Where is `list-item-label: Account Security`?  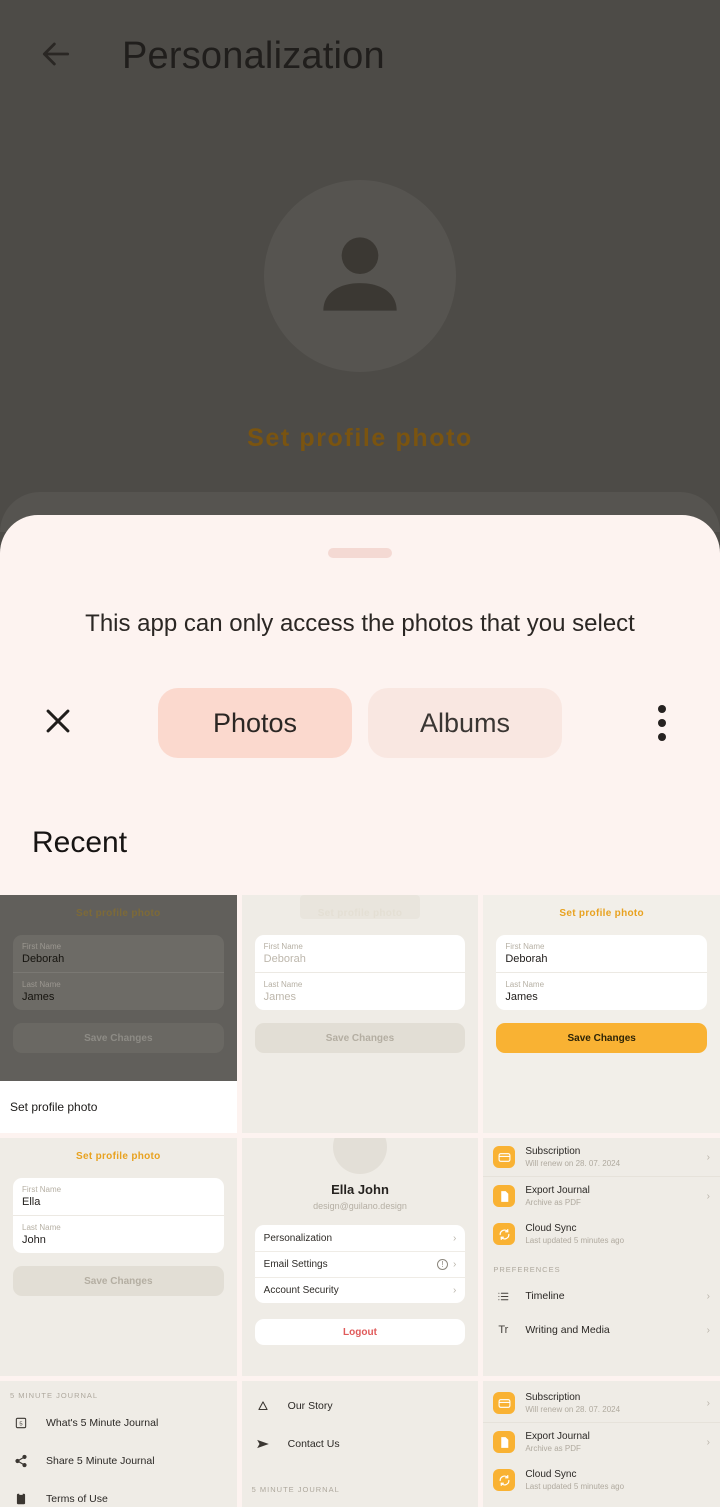
list-item-label: Account Security is located at coordinates (301, 1290).